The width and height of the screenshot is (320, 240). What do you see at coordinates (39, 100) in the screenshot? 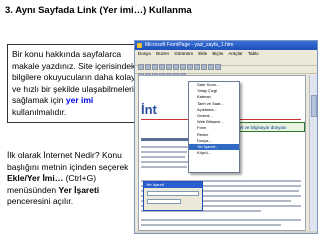
I see `intro-line-text: sağlamak için` at bounding box center [39, 100].